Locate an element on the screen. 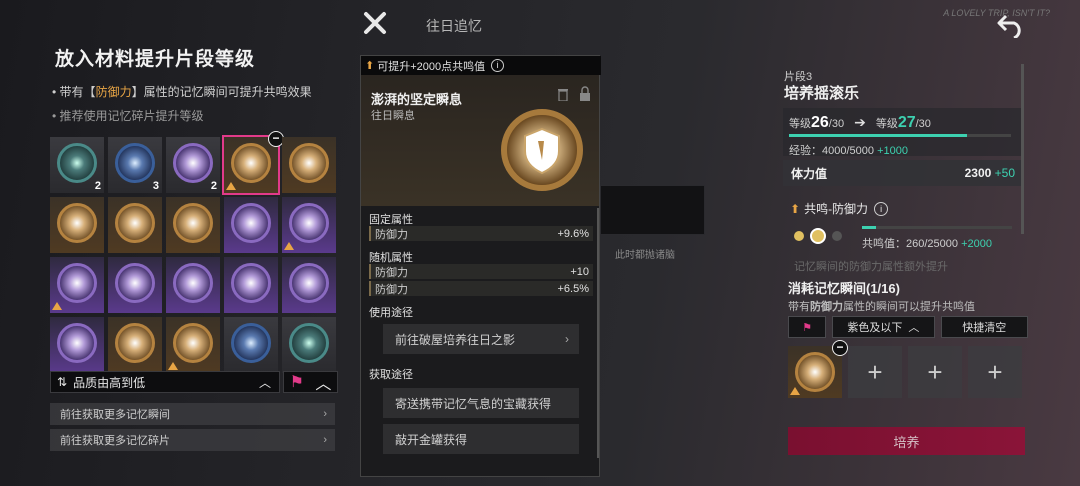 The image size is (1080, 486). obtain-treasure-option: 寄送携带记忆气息的宝藏获得 is located at coordinates (481, 403).